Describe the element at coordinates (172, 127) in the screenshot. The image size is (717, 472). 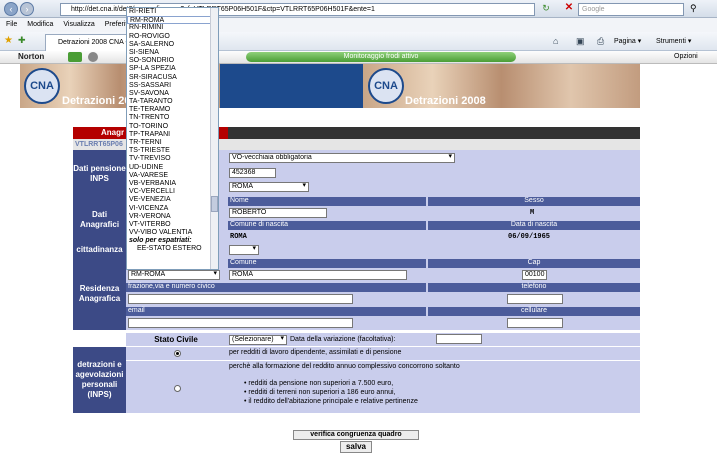
I see `dropdown-option: TO-TORINO` at that location.